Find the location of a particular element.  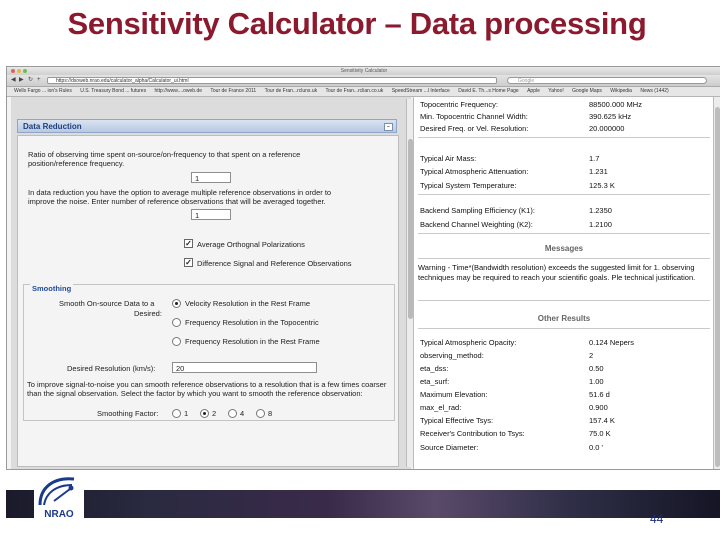

right-scrollbar is located at coordinates (716, 283).